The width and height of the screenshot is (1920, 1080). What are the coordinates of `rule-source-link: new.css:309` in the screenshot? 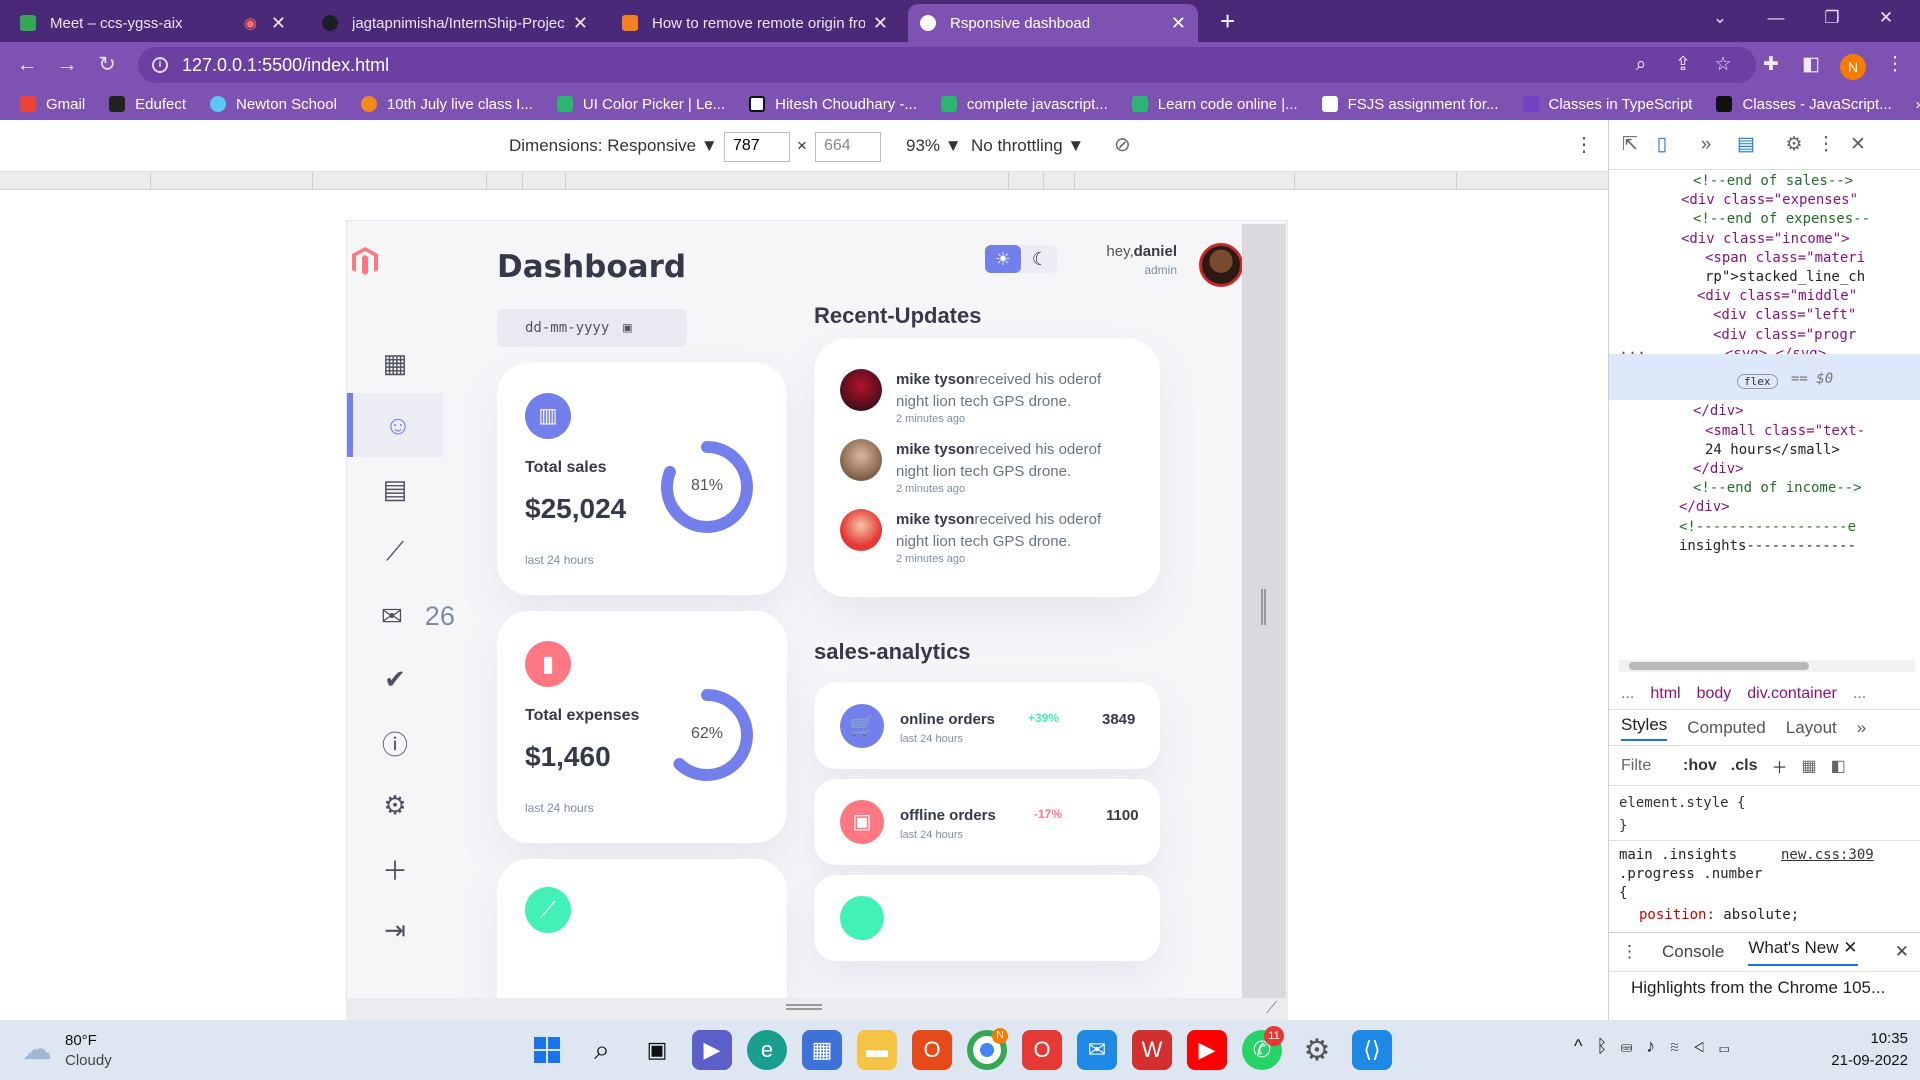 It's located at (1827, 855).